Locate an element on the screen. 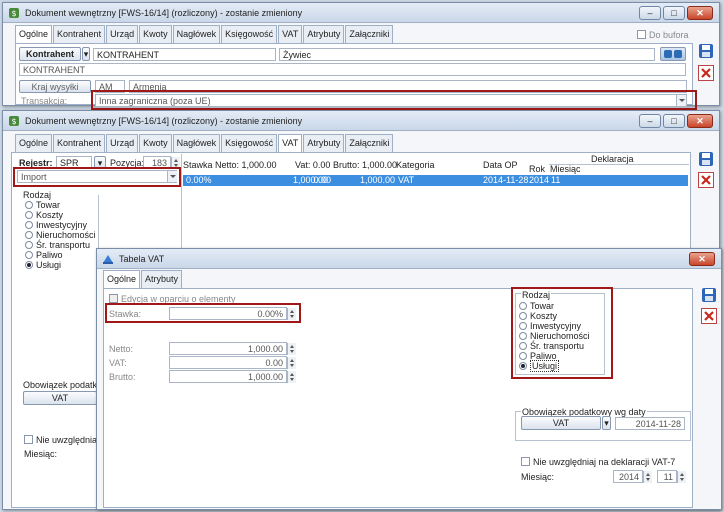  rodzaj-highlight-box is located at coordinates (562, 333).